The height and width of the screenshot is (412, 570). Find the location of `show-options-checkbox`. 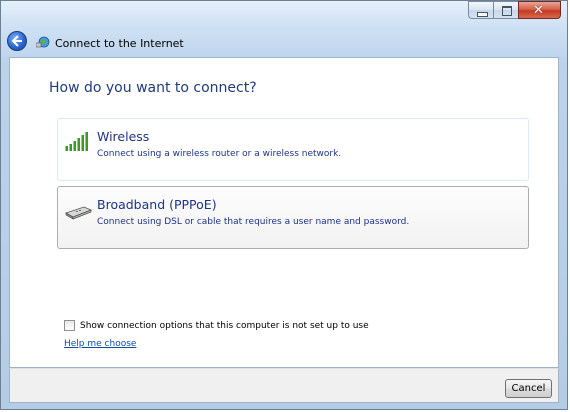

show-options-checkbox is located at coordinates (69, 325).